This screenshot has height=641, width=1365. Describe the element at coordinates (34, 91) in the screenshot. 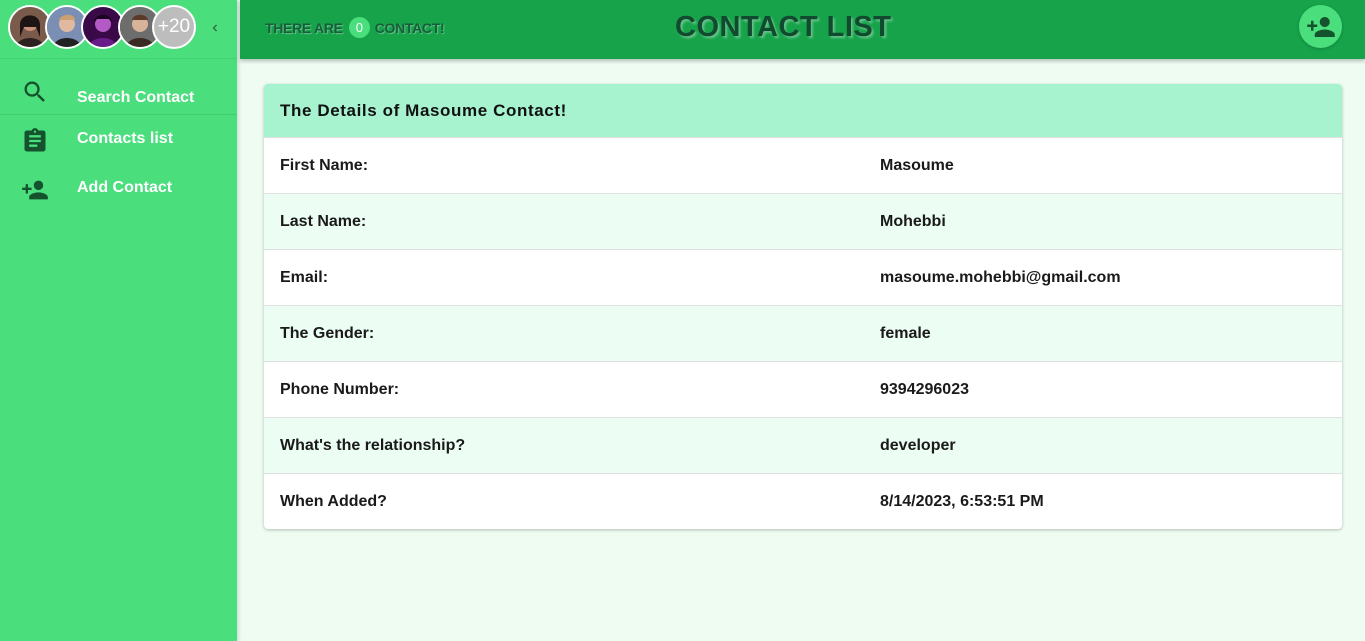

I see `search-icon` at that location.